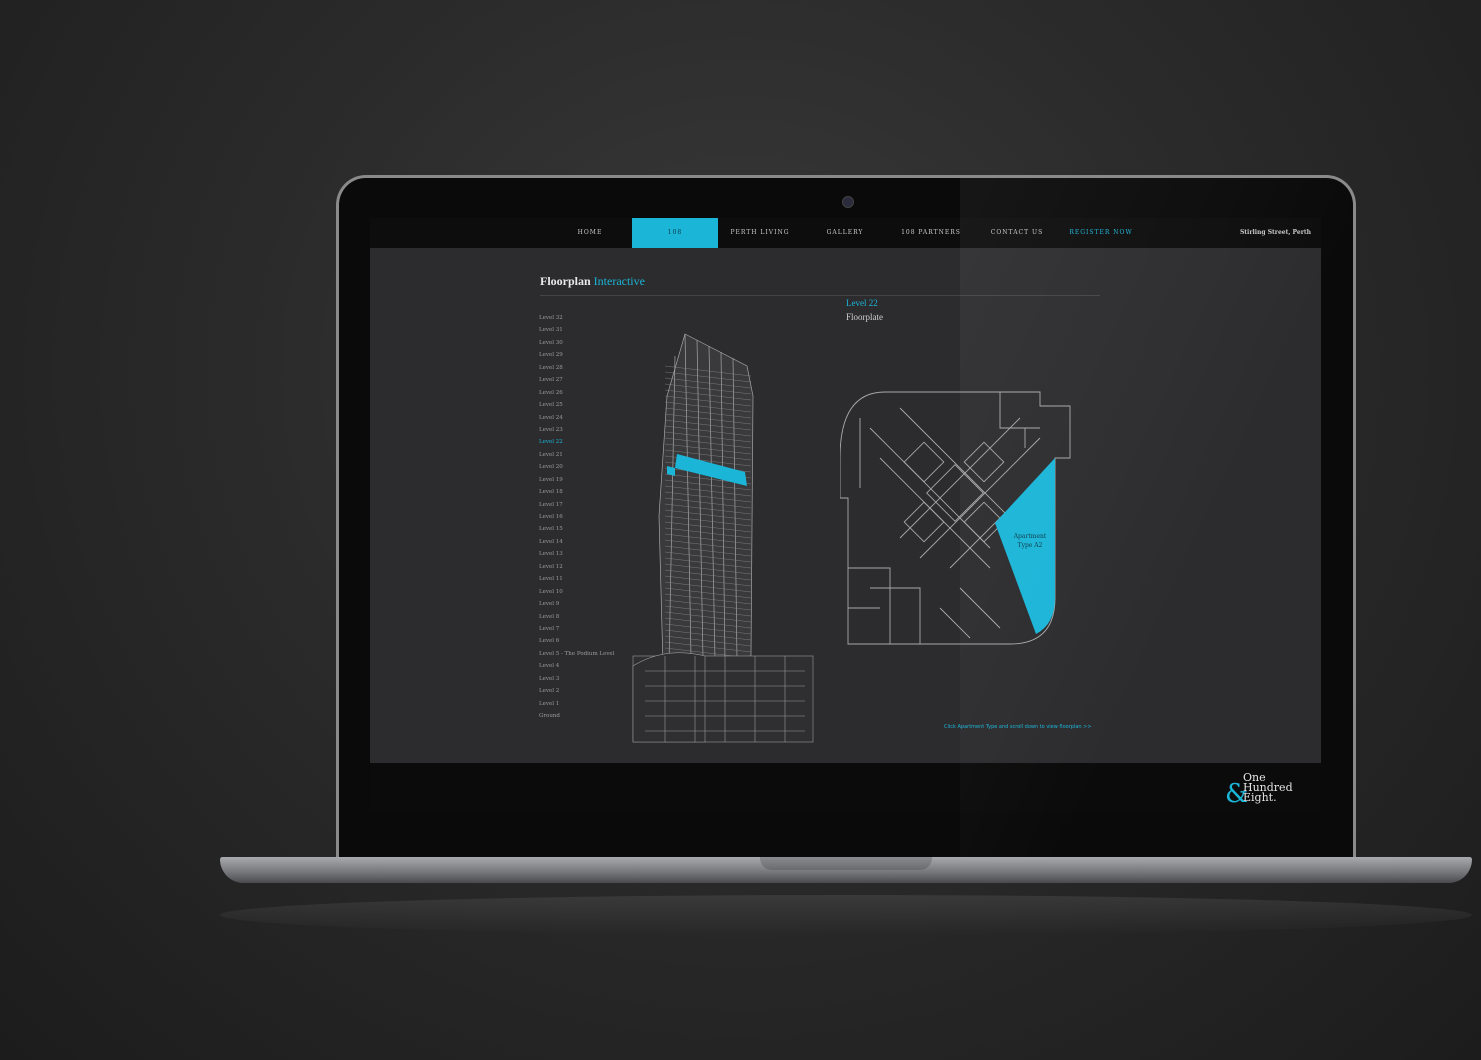 This screenshot has height=1060, width=1481. Describe the element at coordinates (845, 788) in the screenshot. I see `footer-bar: & One Hundred Eight.` at that location.